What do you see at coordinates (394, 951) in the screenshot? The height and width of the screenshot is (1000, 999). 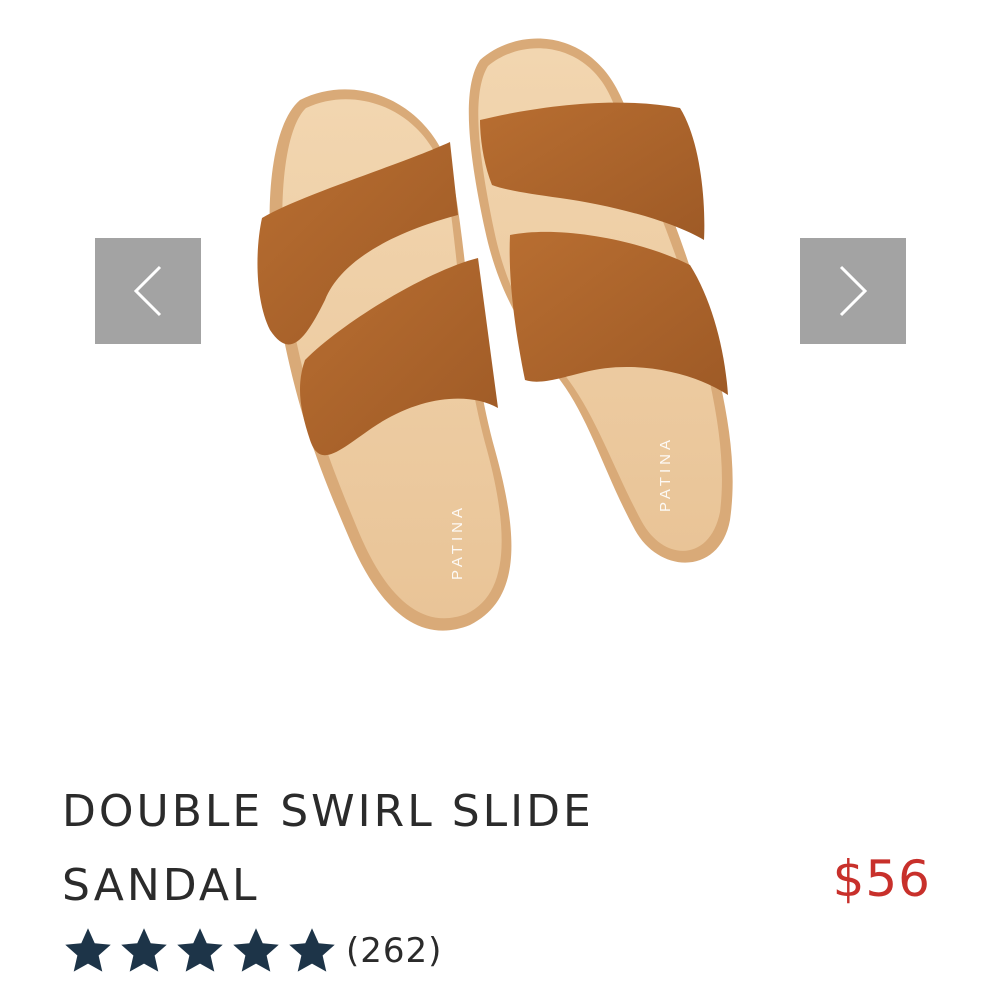 I see `review-count: (262)` at bounding box center [394, 951].